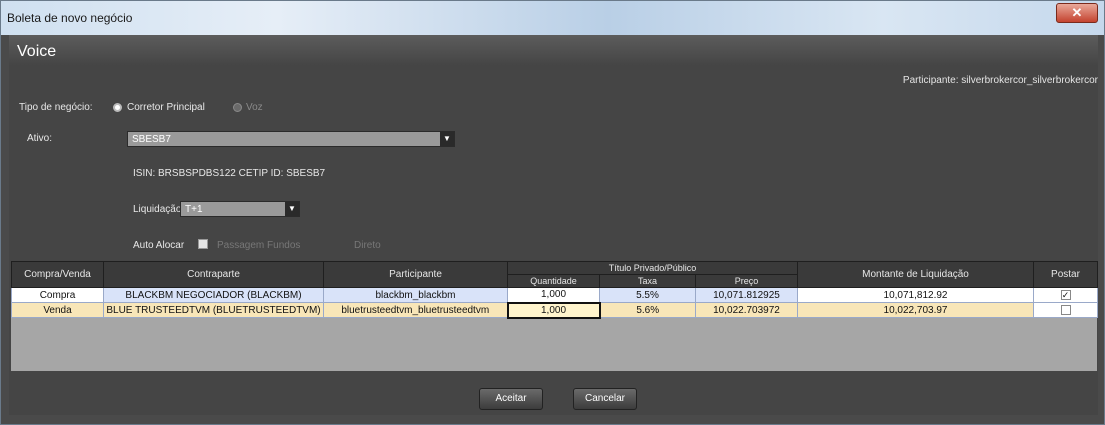 The height and width of the screenshot is (425, 1105). I want to click on isin-label: ISIN: BRSBSPDBS122 CETIP ID: SBESB7, so click(229, 173).